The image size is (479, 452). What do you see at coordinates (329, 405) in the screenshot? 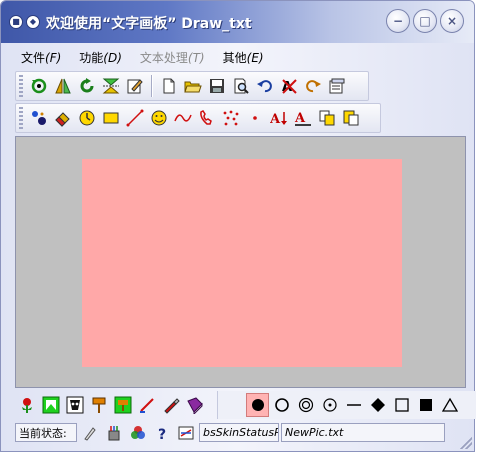
I see `dot-circle-icon` at bounding box center [329, 405].